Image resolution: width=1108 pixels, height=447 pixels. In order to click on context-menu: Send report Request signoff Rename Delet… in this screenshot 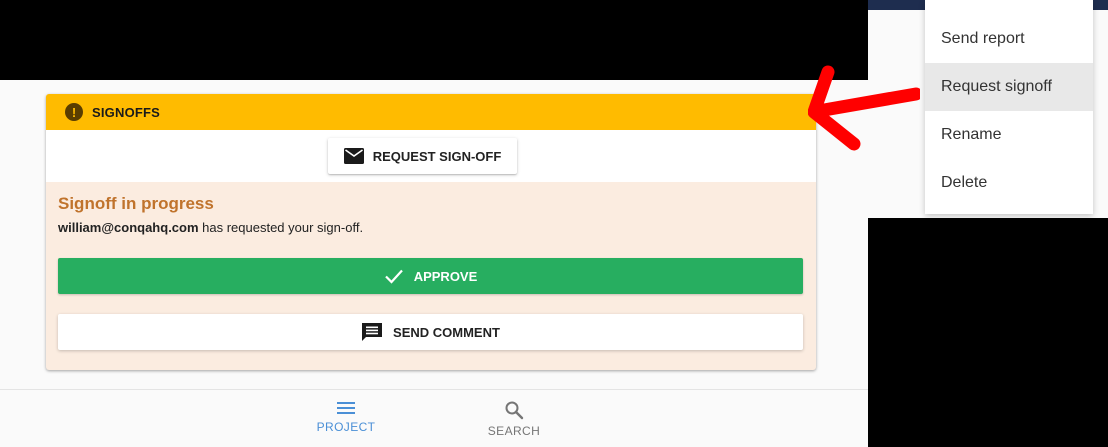, I will do `click(1009, 107)`.